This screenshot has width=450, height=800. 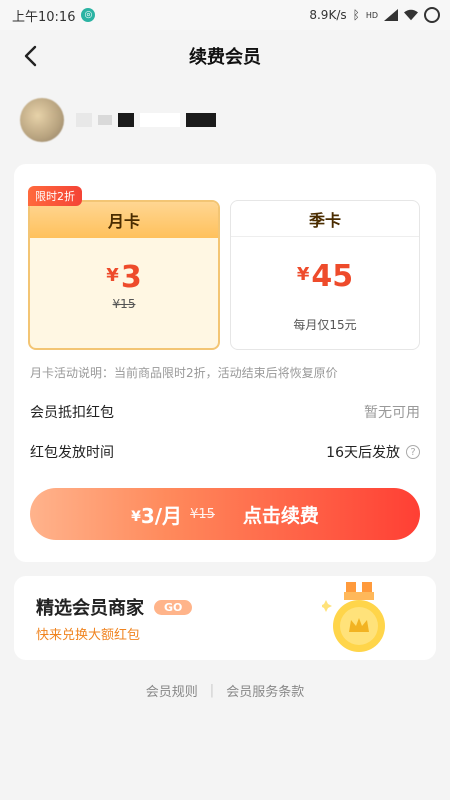 I want to click on member-terms-link: 会员服务条款, so click(x=265, y=690).